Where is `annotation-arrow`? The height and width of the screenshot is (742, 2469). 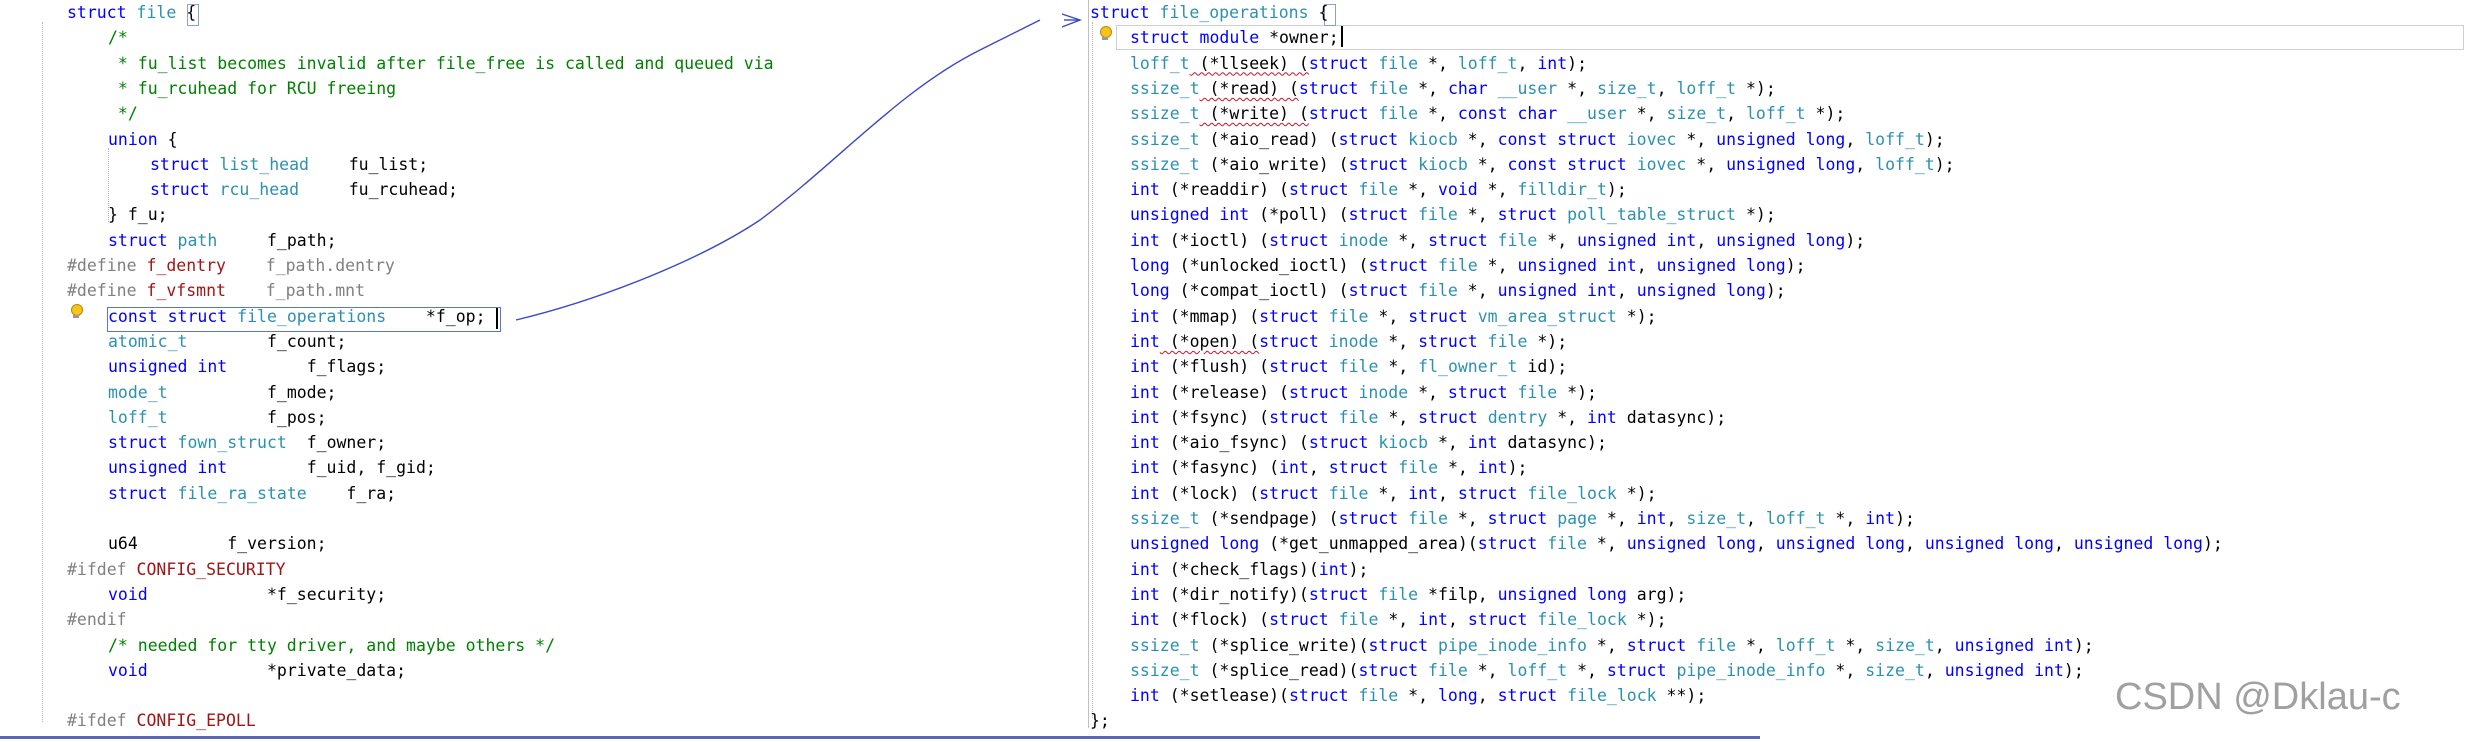
annotation-arrow is located at coordinates (799, 167).